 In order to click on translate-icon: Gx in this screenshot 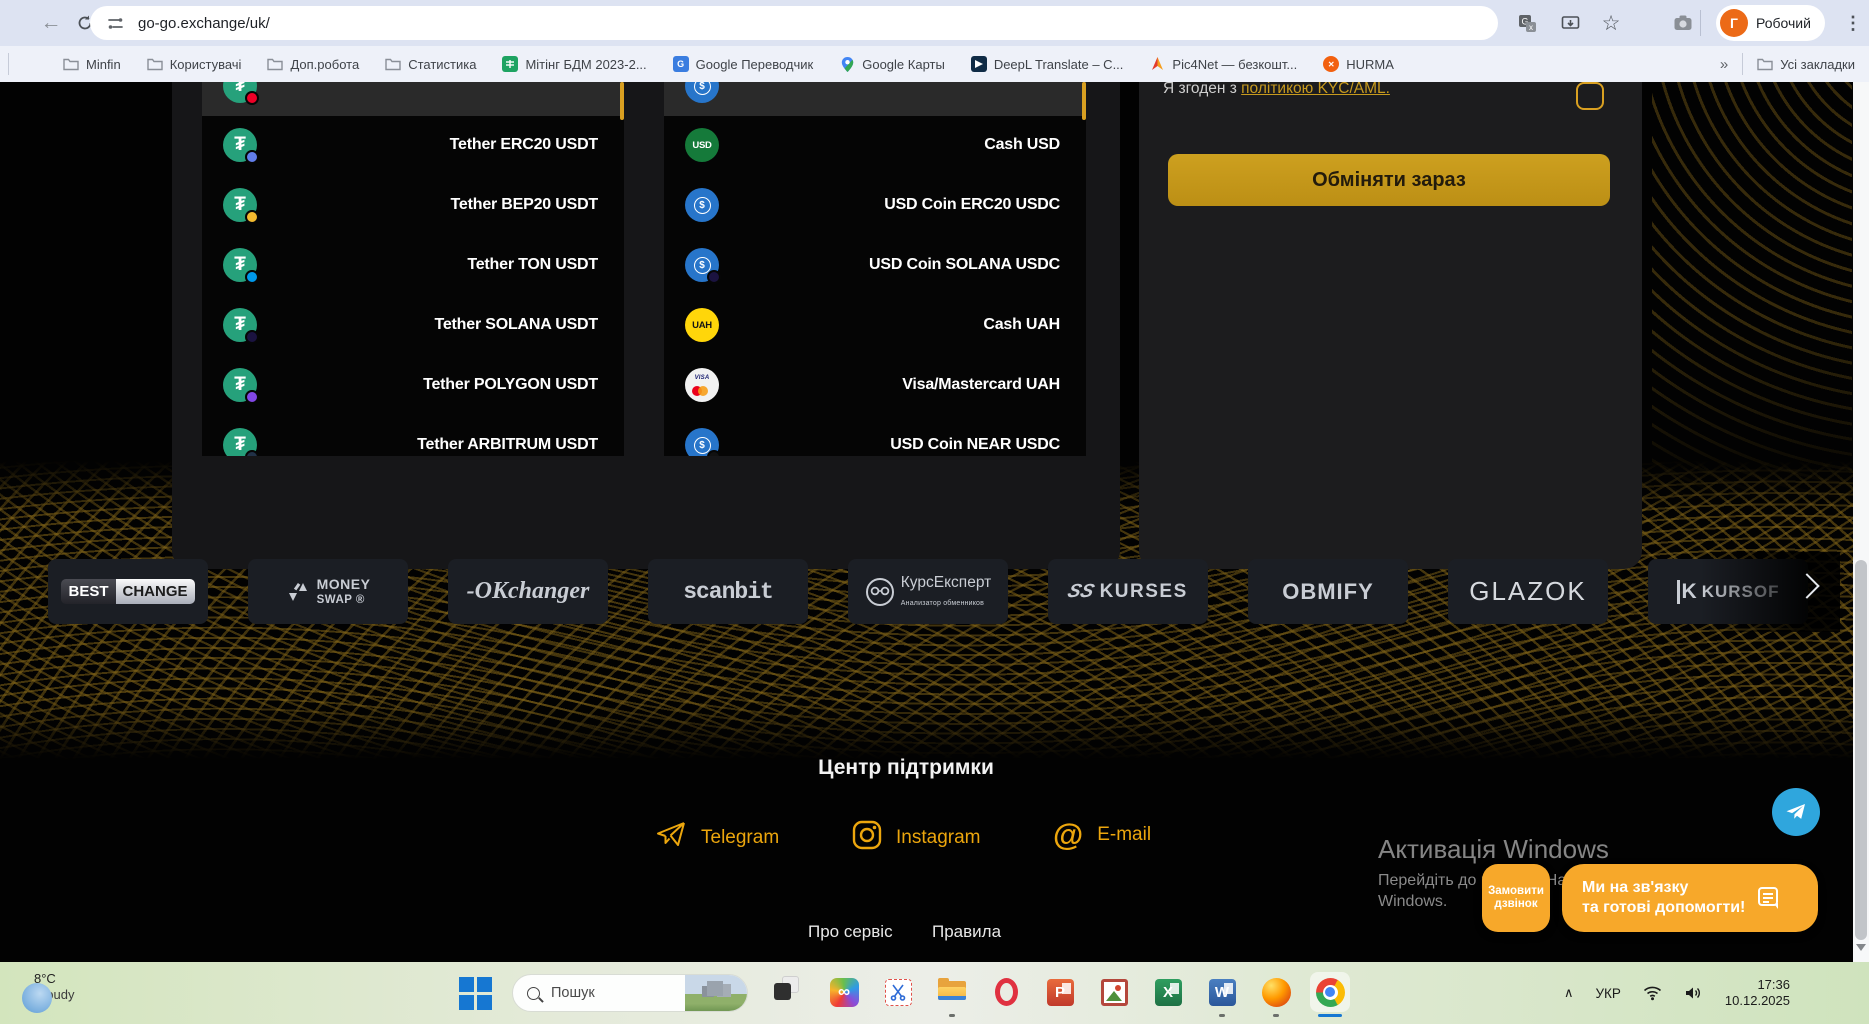, I will do `click(1527, 23)`.